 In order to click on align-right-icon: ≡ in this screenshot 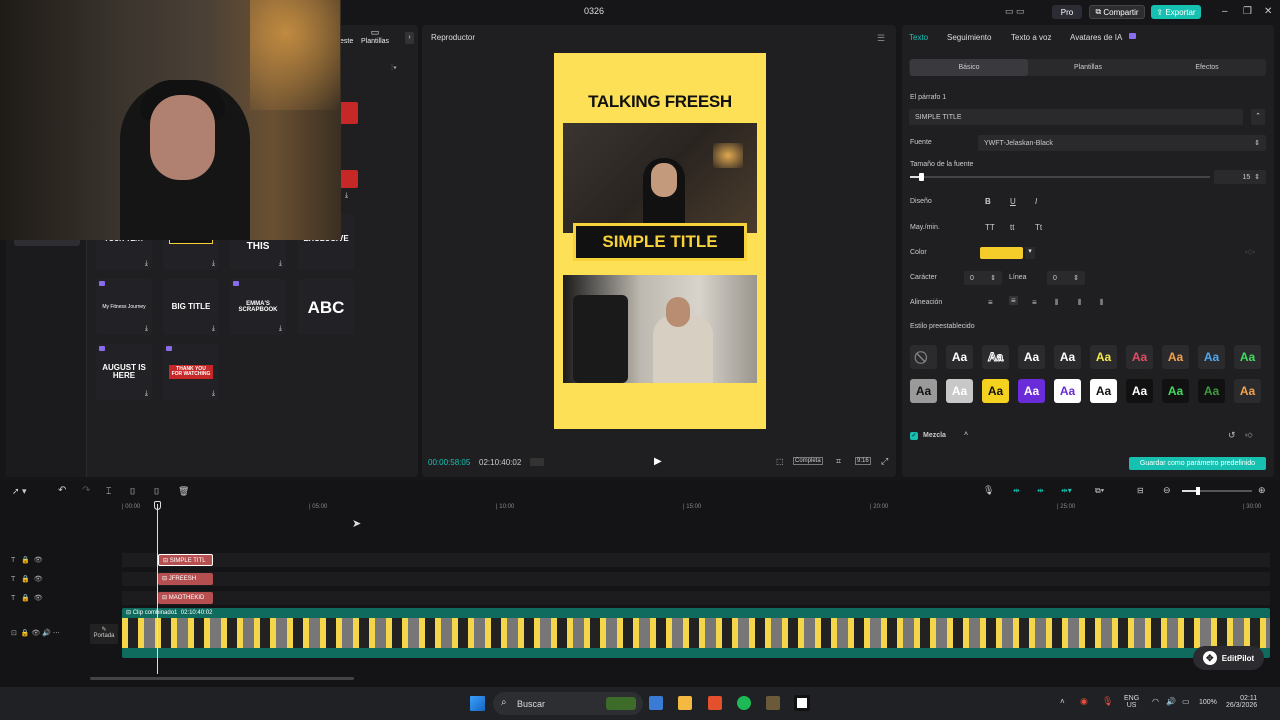, I will do `click(1034, 302)`.